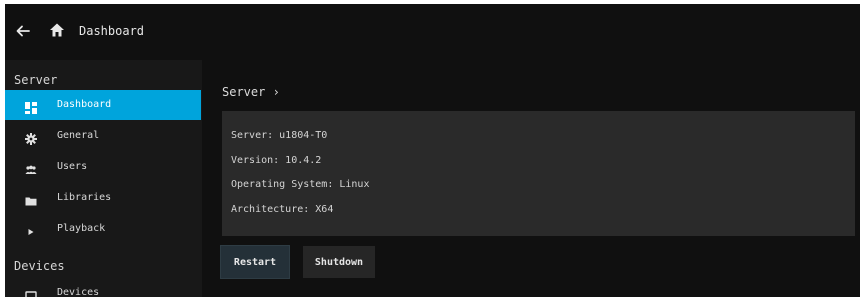 The image size is (865, 297). Describe the element at coordinates (31, 106) in the screenshot. I see `dashboard-icon` at that location.